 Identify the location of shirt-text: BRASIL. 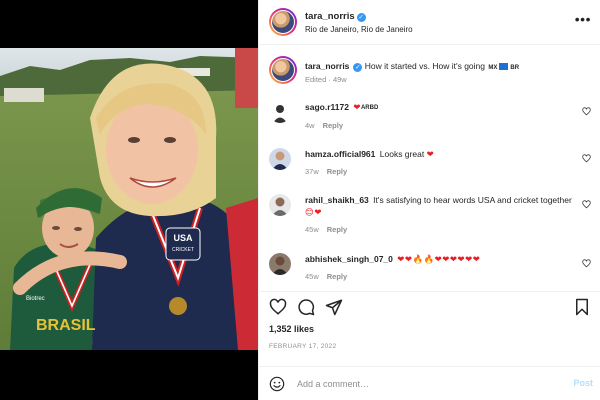
(66, 325).